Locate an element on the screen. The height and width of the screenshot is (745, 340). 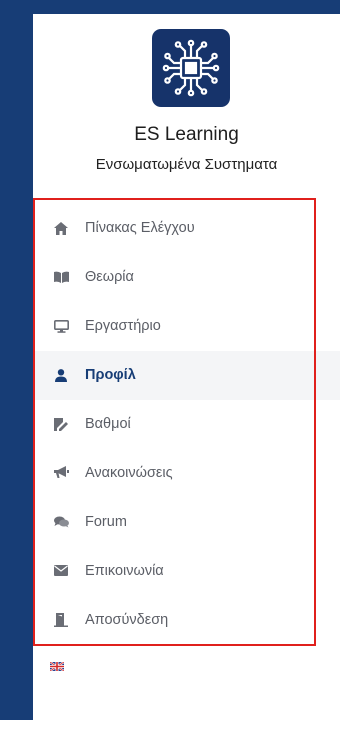
sidebar-item-profile: Προφίλ is located at coordinates (186, 375).